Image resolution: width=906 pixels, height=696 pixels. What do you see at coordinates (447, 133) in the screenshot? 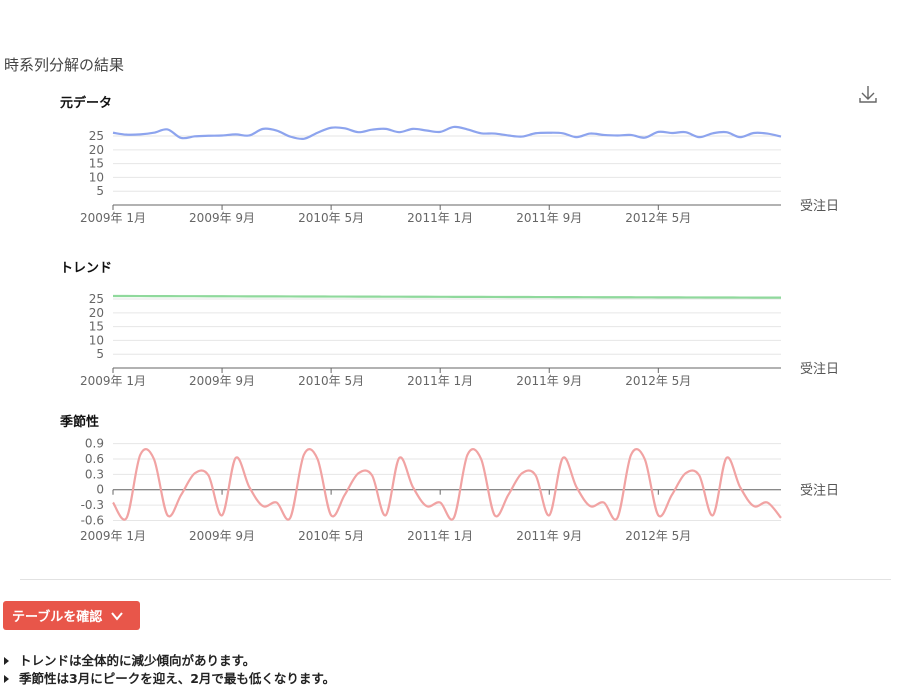
I see `series-line-original` at bounding box center [447, 133].